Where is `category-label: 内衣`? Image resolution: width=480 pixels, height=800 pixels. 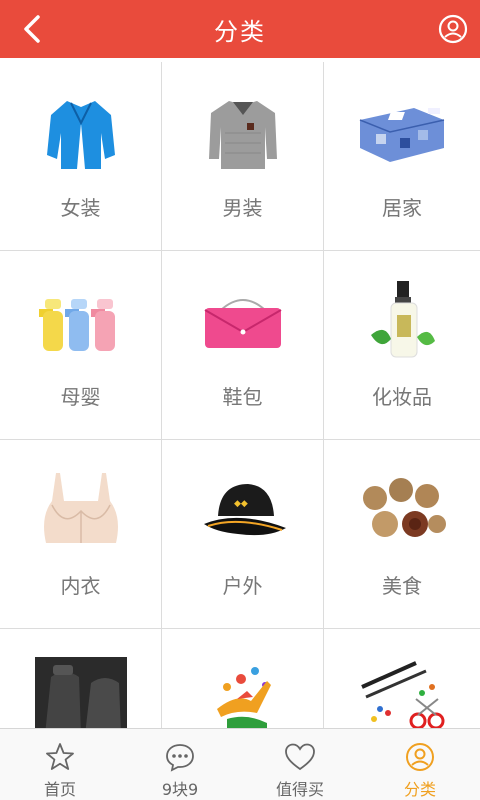 category-label: 内衣 is located at coordinates (80, 586).